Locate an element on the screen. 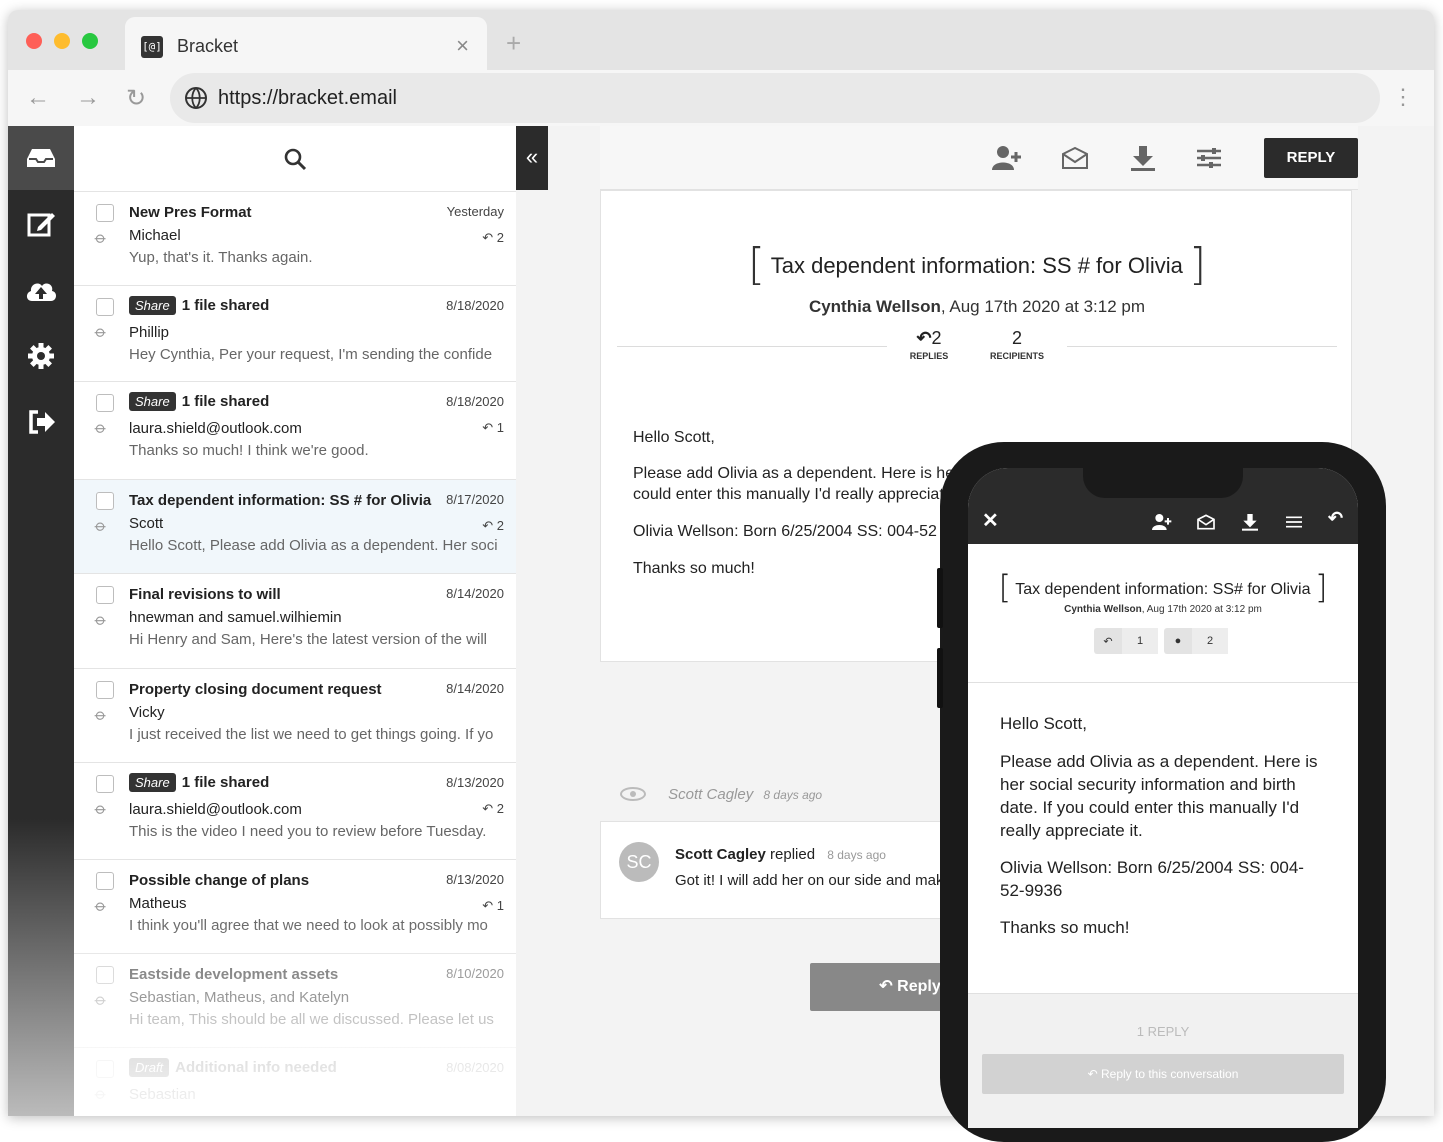 The height and width of the screenshot is (1142, 1443). tab-bracket: [@] Bracket × is located at coordinates (306, 43).